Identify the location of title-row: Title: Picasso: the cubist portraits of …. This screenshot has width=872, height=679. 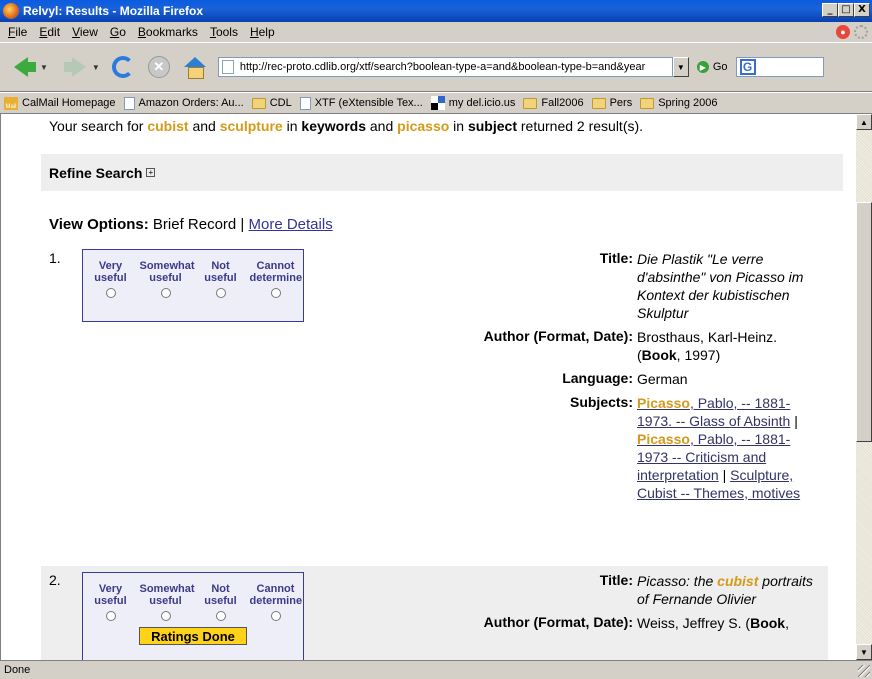
(632, 590).